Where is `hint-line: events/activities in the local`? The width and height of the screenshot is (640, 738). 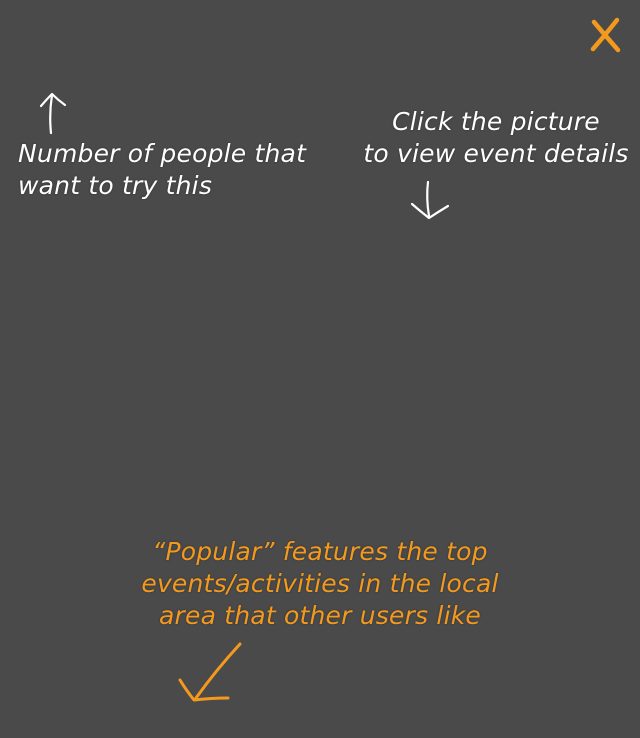 hint-line: events/activities in the local is located at coordinates (320, 583).